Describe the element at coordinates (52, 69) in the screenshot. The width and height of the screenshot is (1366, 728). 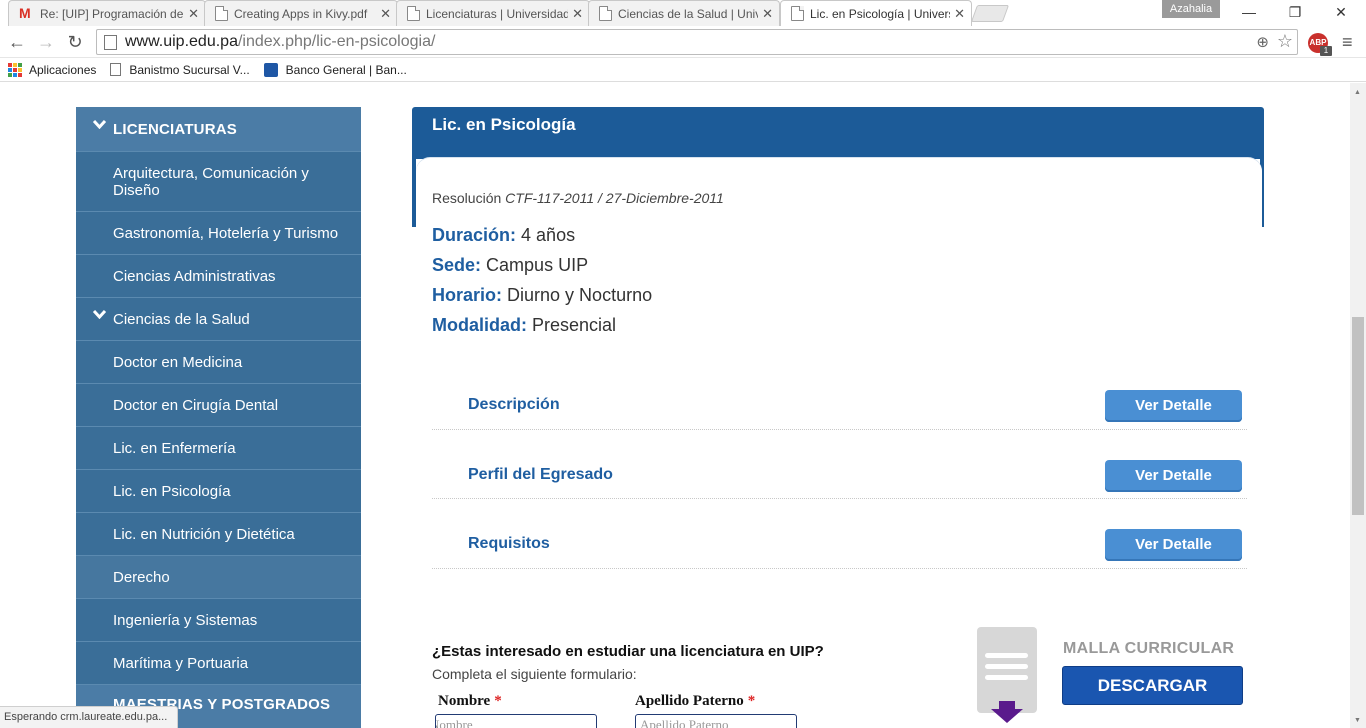
I see `bookmark-apps: Aplicaciones` at that location.